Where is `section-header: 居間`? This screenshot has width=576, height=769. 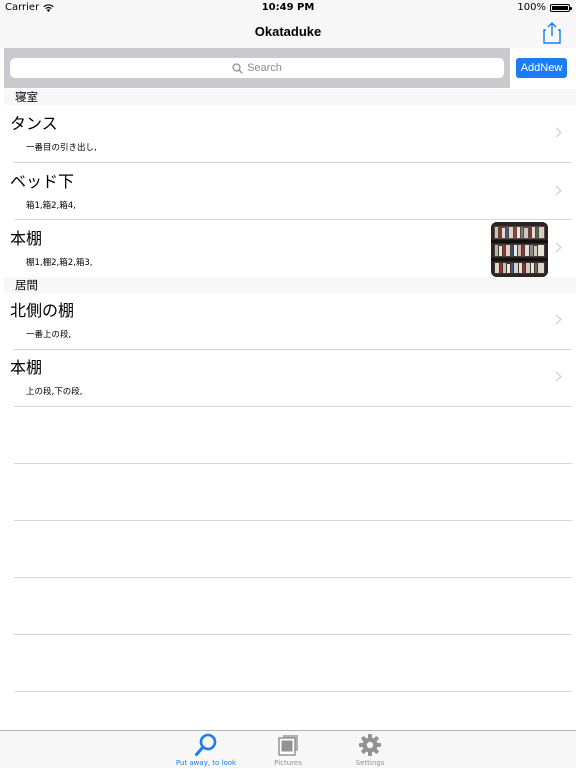 section-header: 居間 is located at coordinates (290, 285).